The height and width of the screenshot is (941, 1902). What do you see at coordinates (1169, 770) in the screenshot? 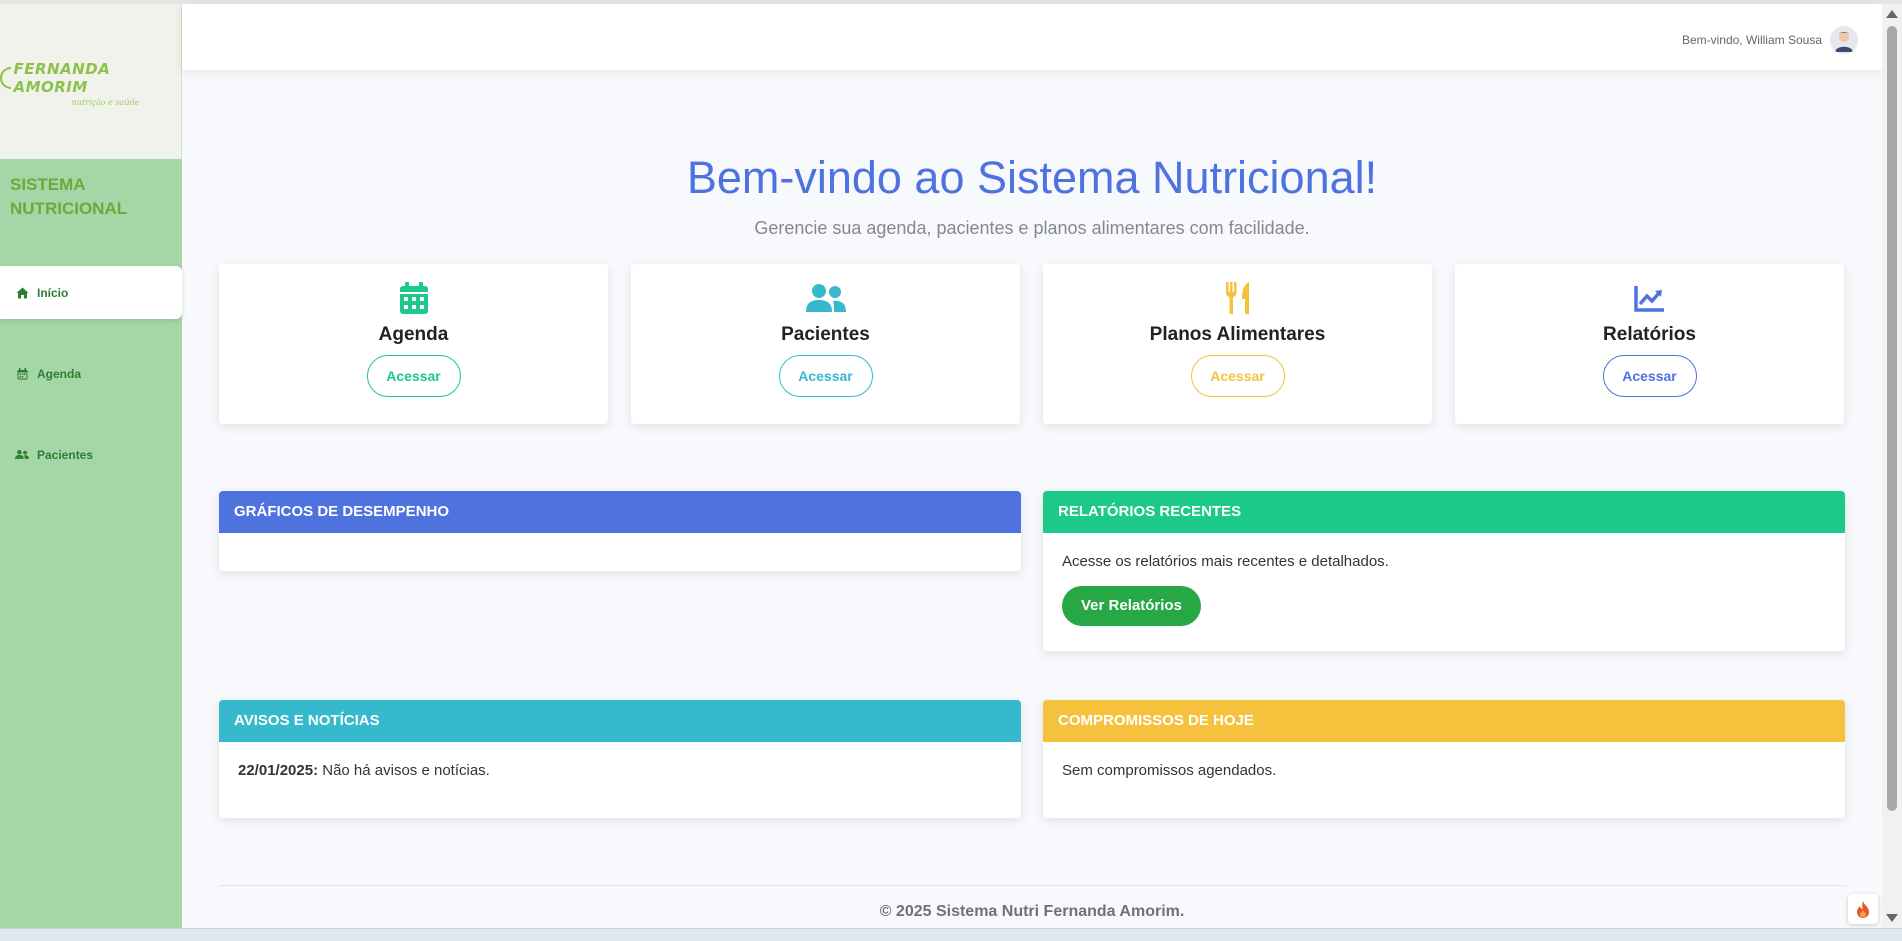
I see `appointments-text: Sem compromissos agendados.` at bounding box center [1169, 770].